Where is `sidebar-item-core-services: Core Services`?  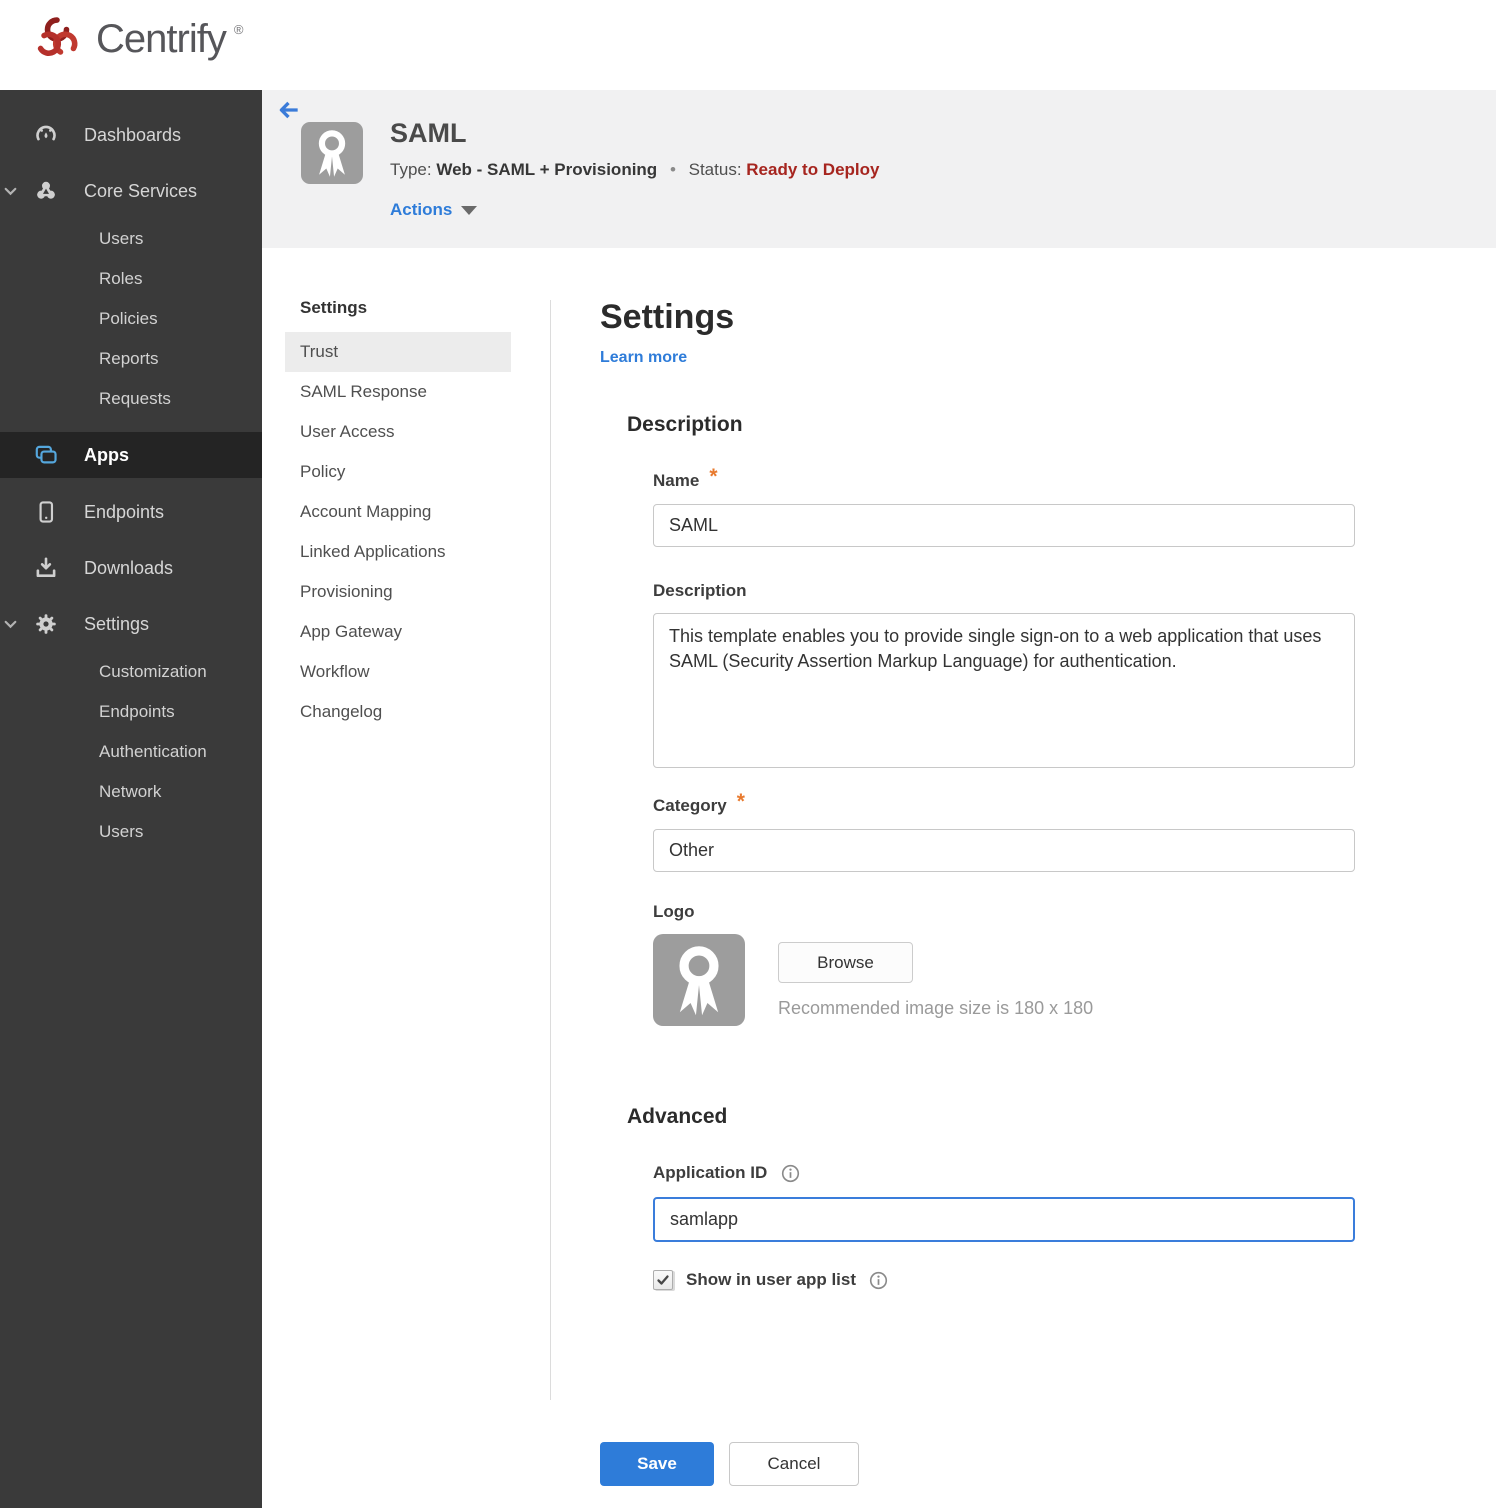 sidebar-item-core-services: Core Services is located at coordinates (131, 191).